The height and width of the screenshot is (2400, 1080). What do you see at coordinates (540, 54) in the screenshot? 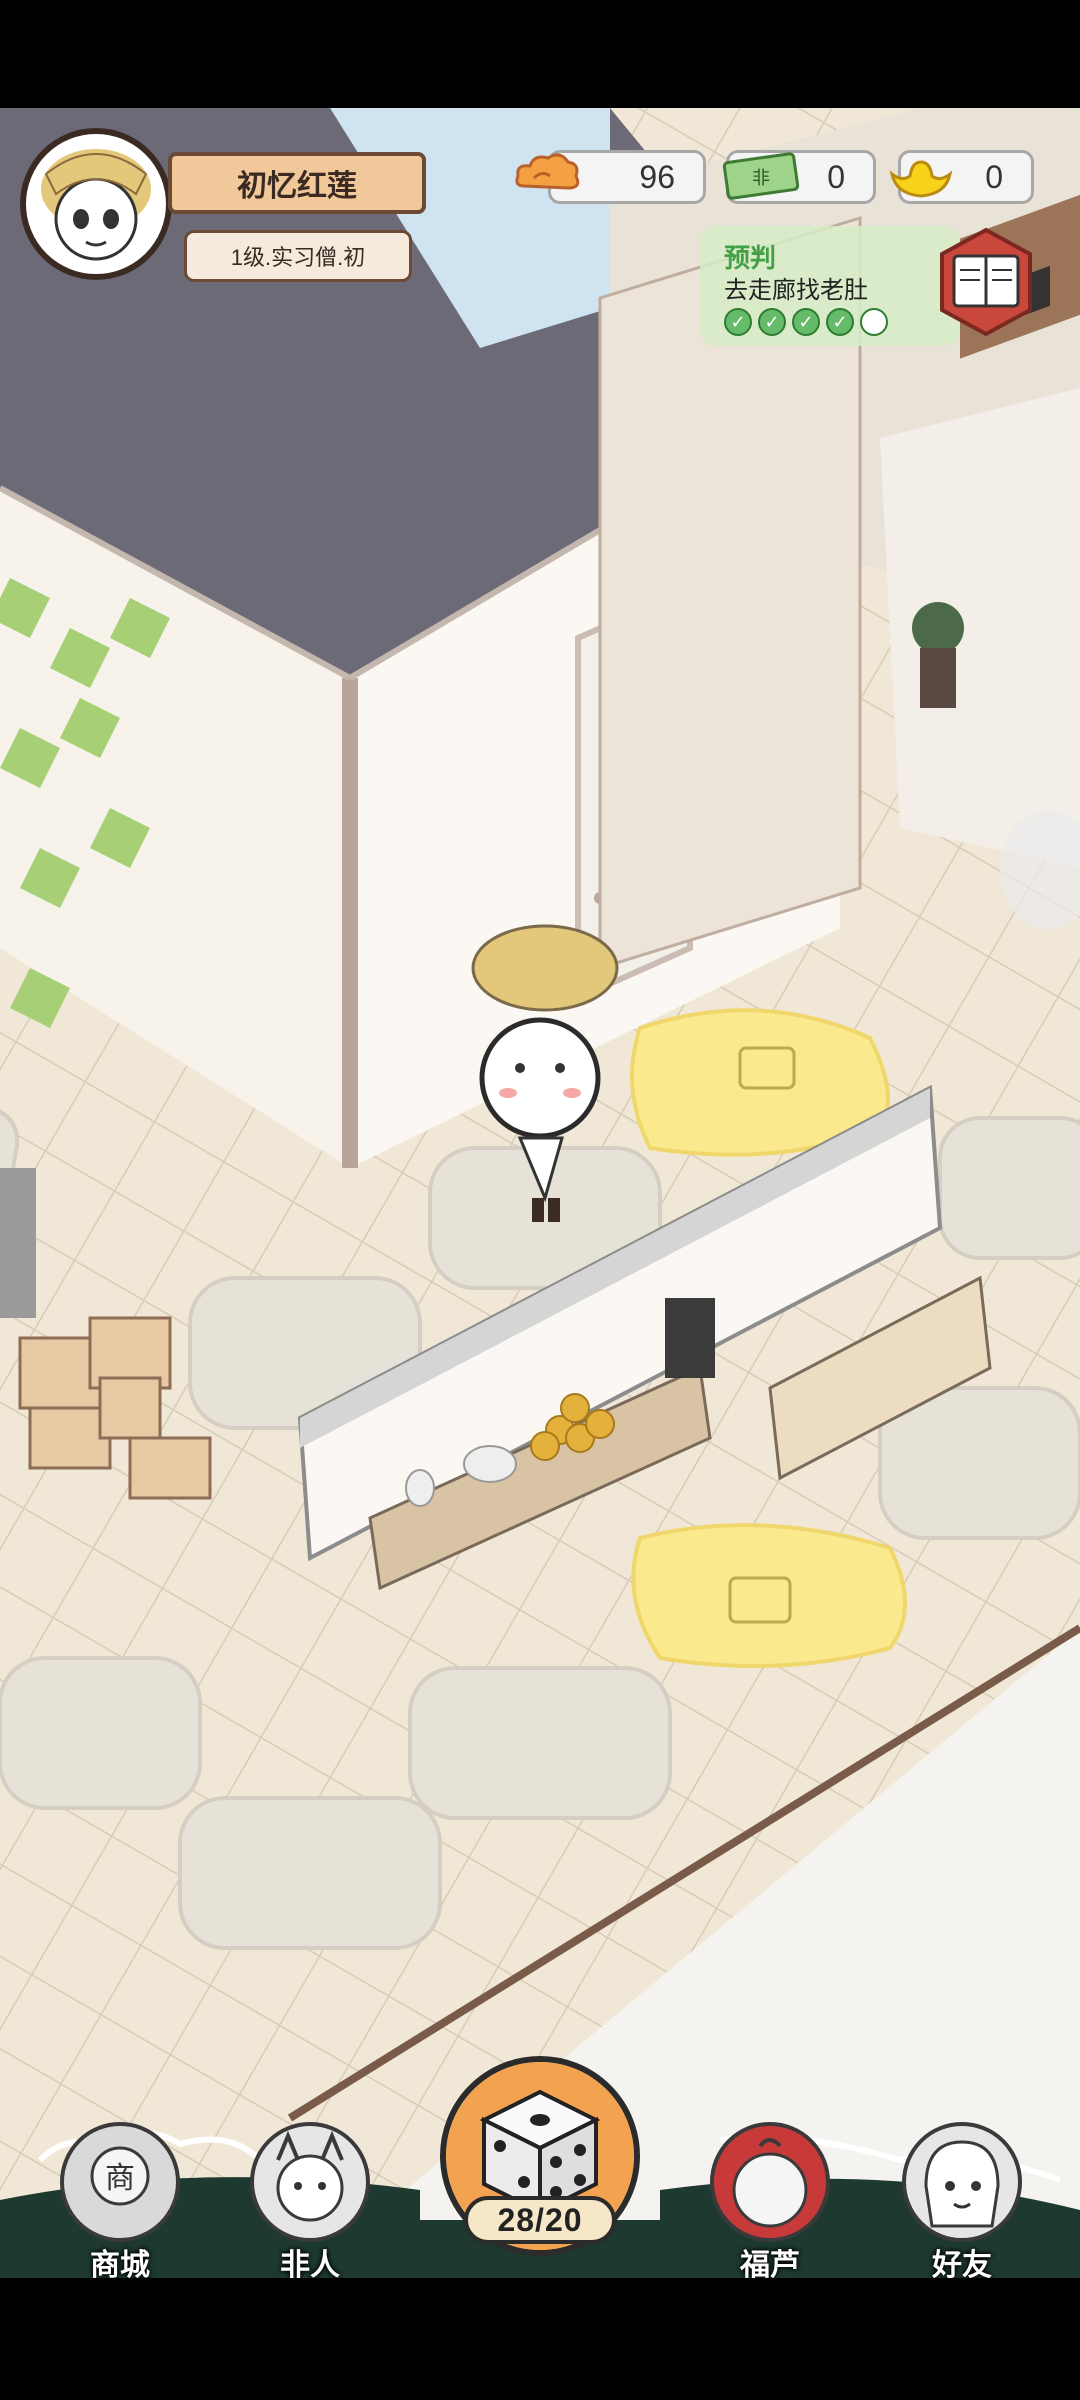
I see `status-bar-area` at bounding box center [540, 54].